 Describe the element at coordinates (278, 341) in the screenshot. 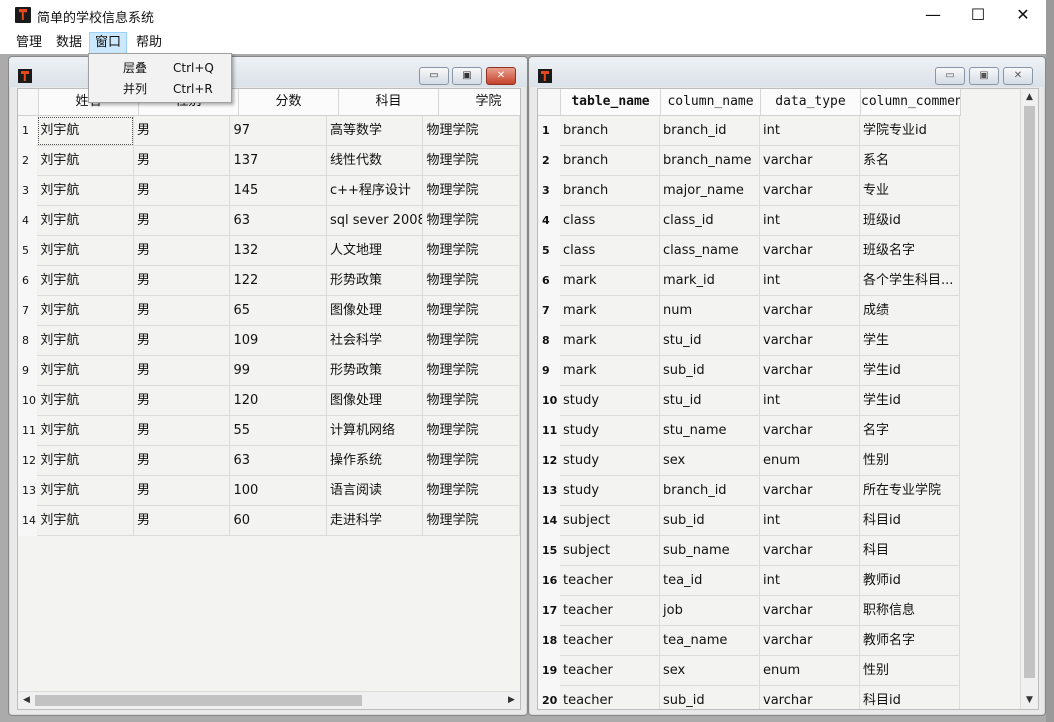

I see `table-cell: 109` at that location.